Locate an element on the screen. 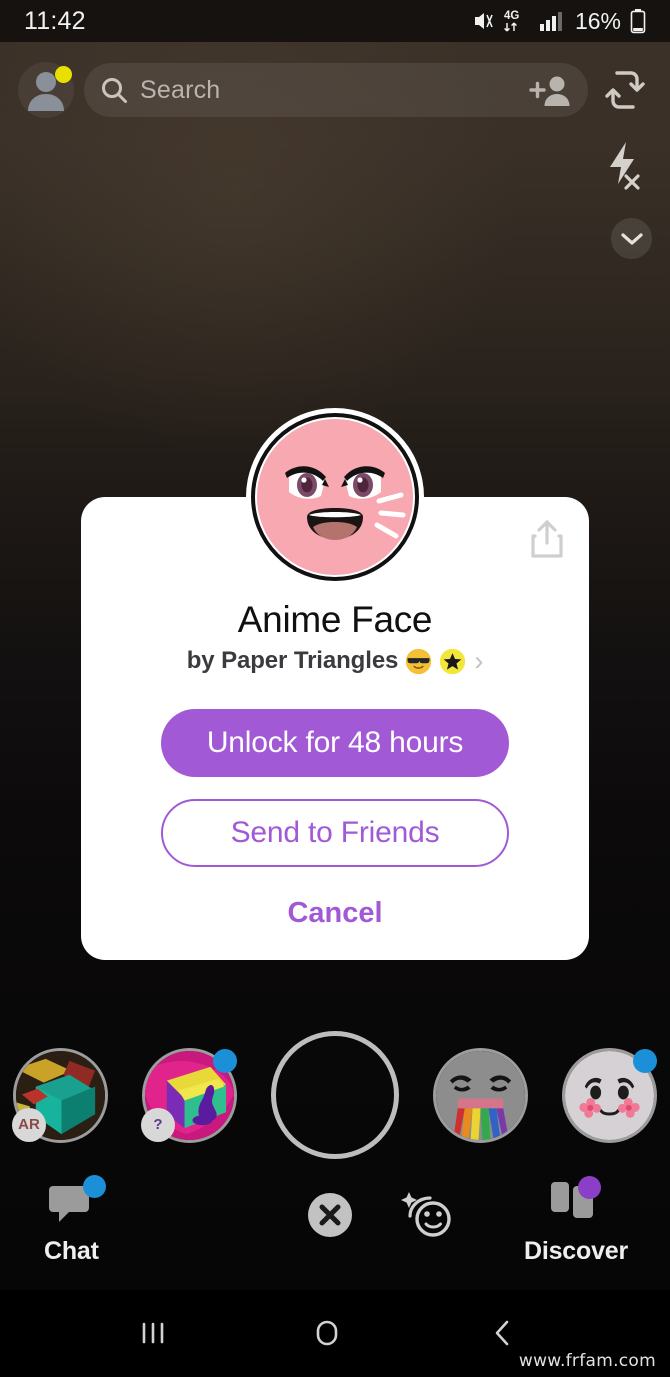  chevron-right-icon: › is located at coordinates (479, 660).